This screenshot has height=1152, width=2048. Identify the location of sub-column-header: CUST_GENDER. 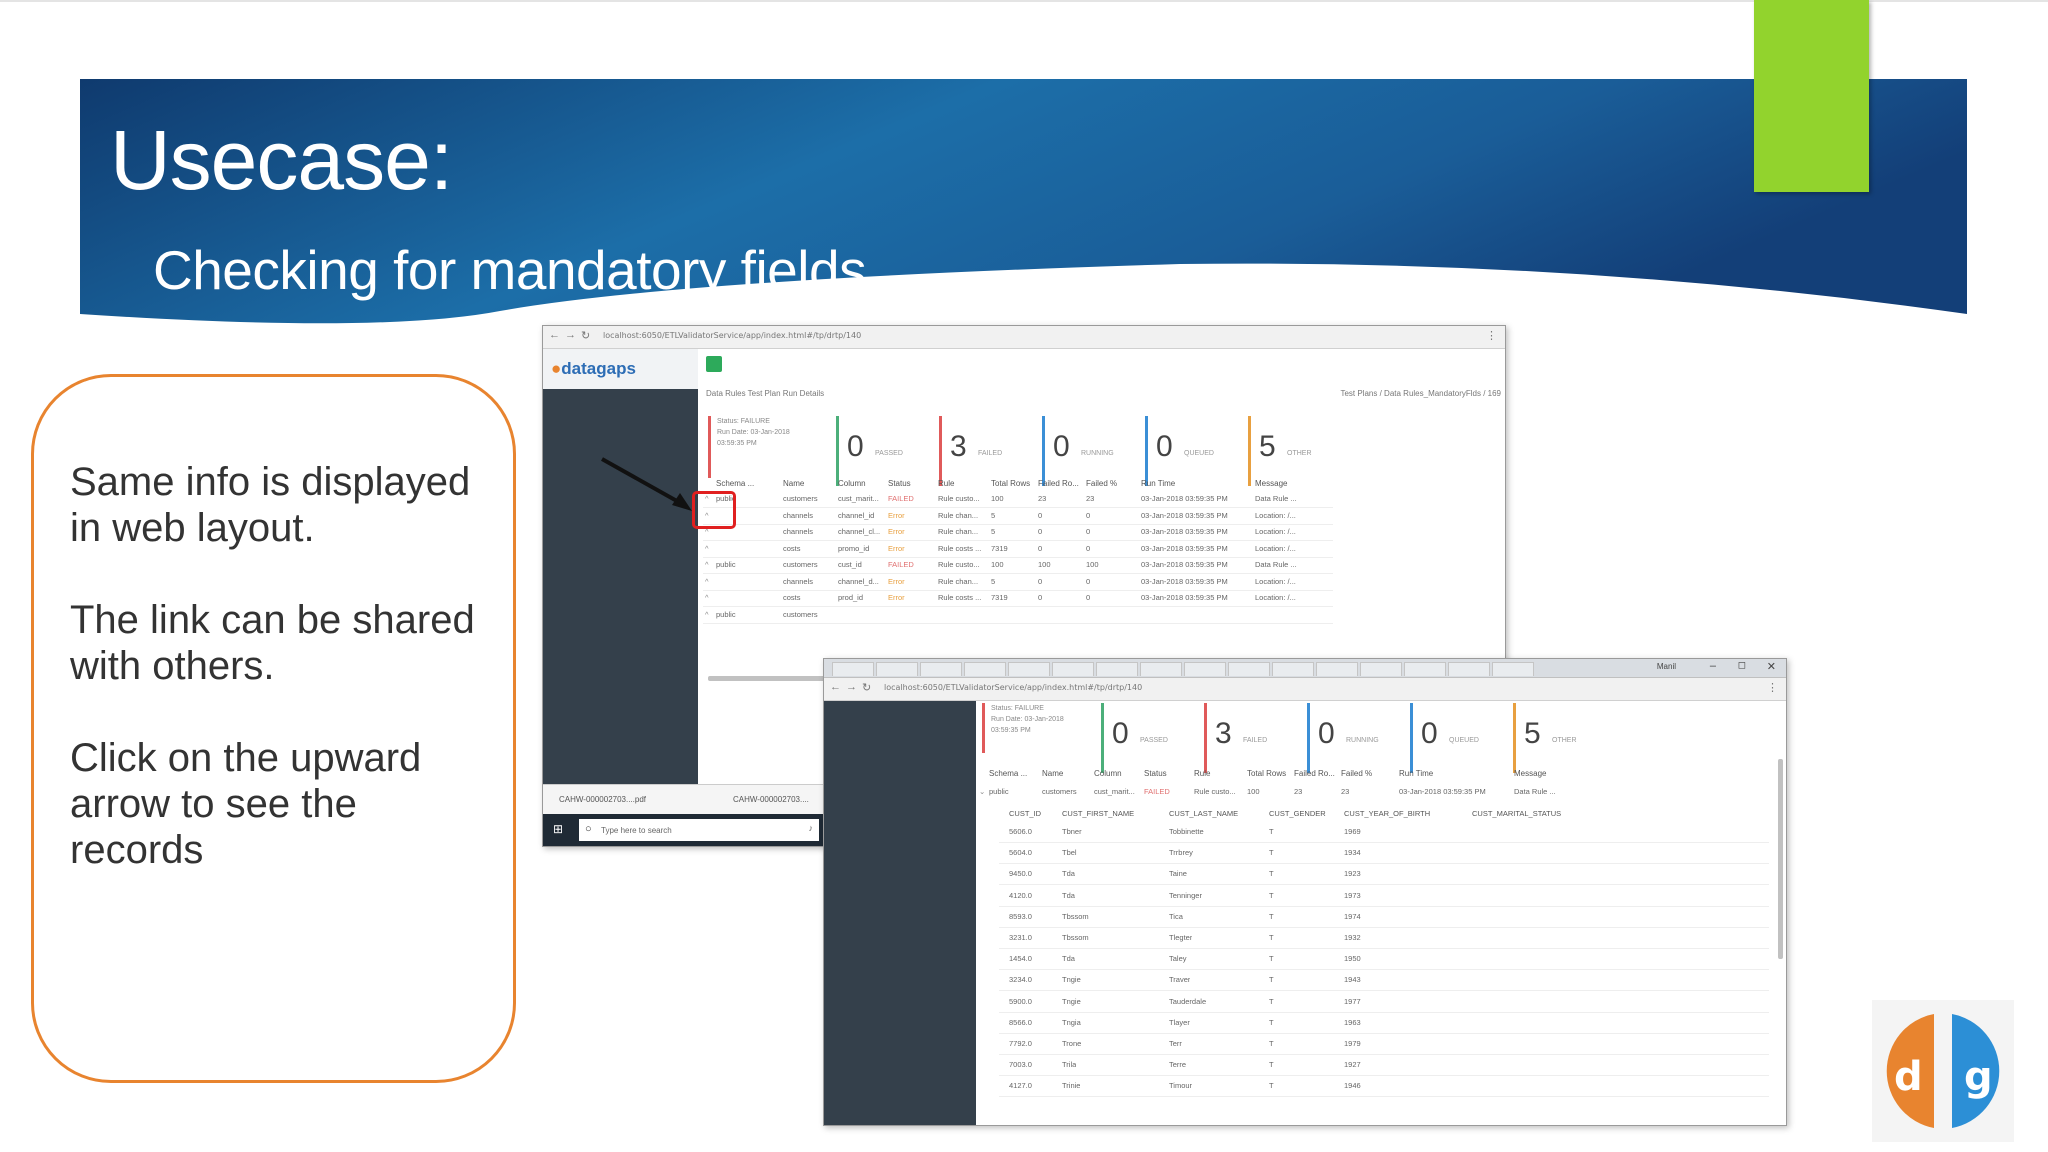
(1297, 813).